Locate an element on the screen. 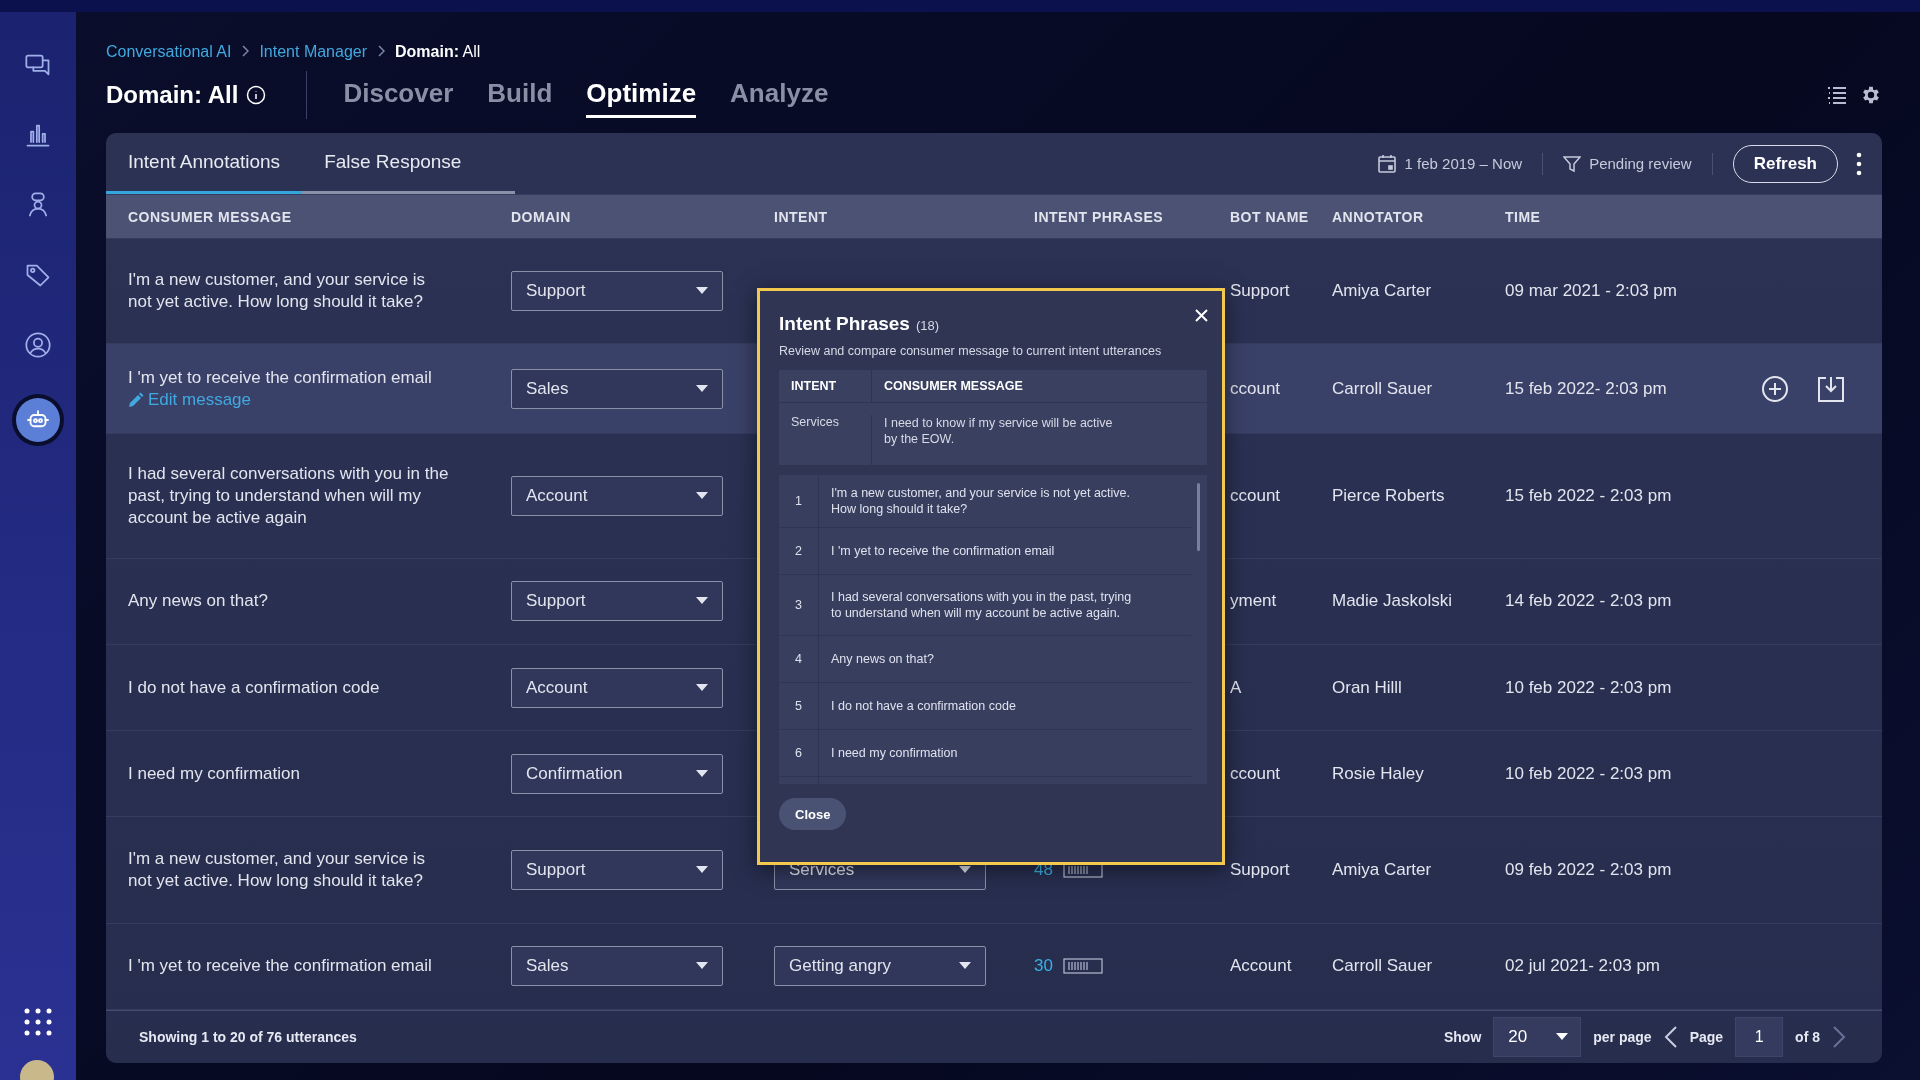 This screenshot has height=1080, width=1920. settings-icon is located at coordinates (1871, 95).